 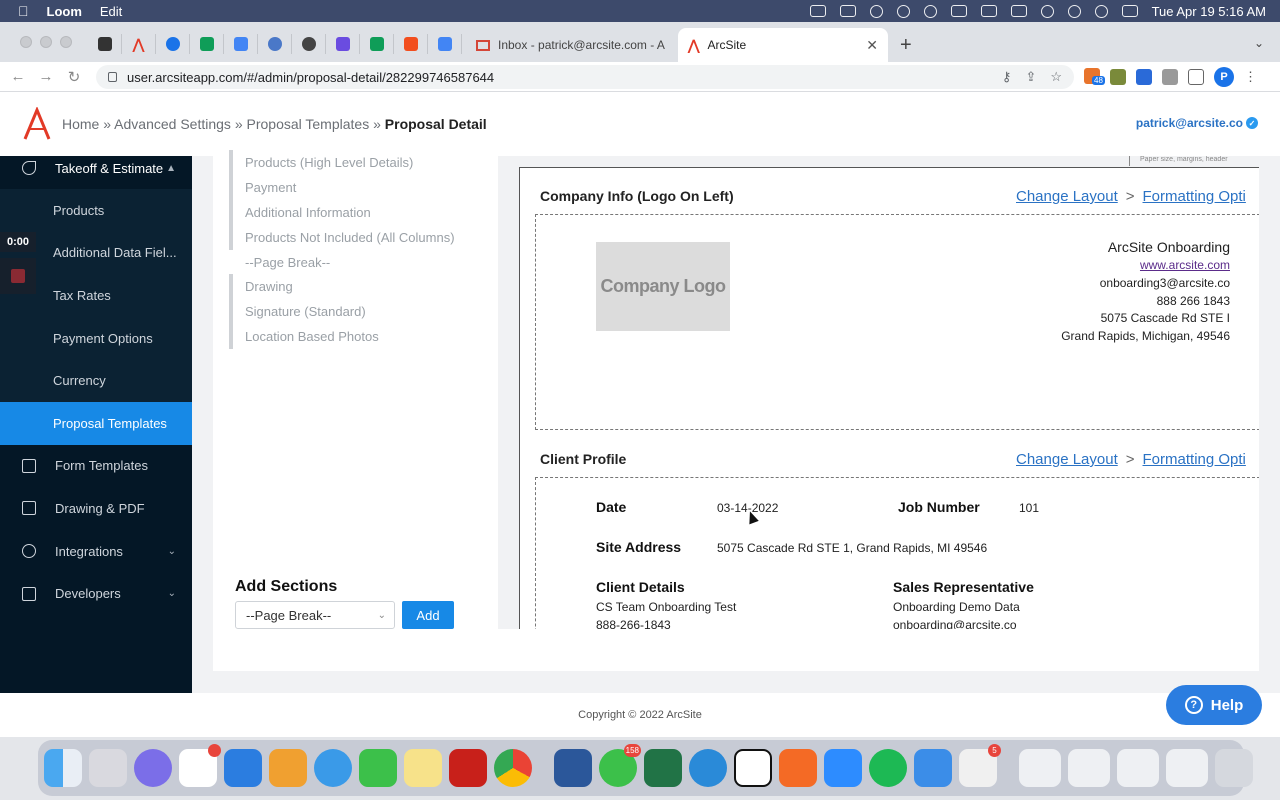 What do you see at coordinates (1018, 11) in the screenshot?
I see `battery-icon` at bounding box center [1018, 11].